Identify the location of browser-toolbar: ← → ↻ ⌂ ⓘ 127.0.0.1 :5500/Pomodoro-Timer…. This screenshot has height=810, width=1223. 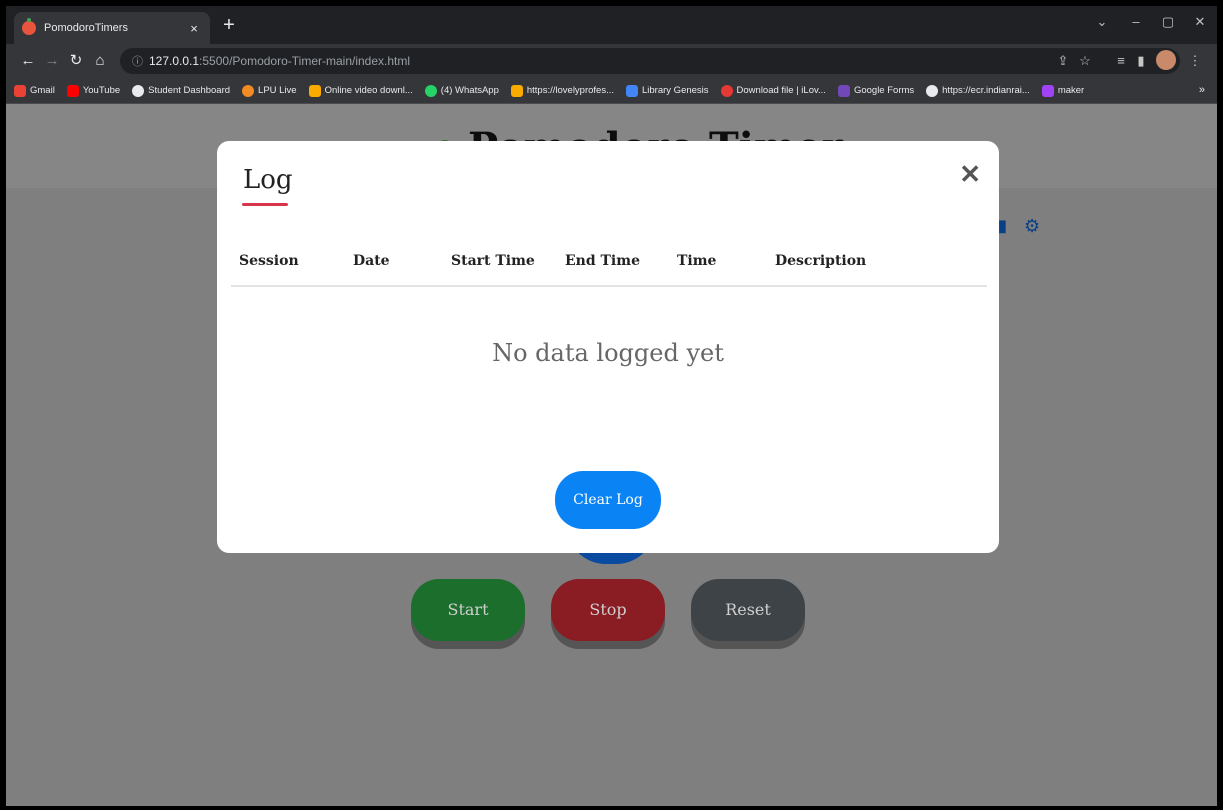
(611, 61).